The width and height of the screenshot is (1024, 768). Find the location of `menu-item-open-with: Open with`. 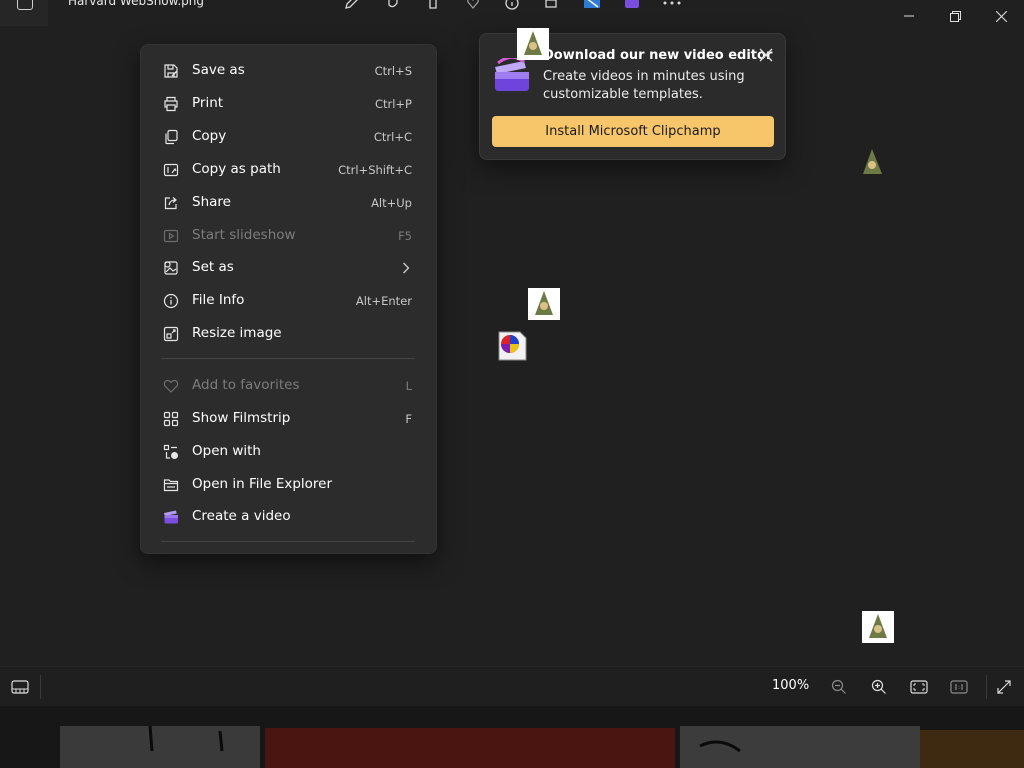

menu-item-open-with: Open with is located at coordinates (288, 452).